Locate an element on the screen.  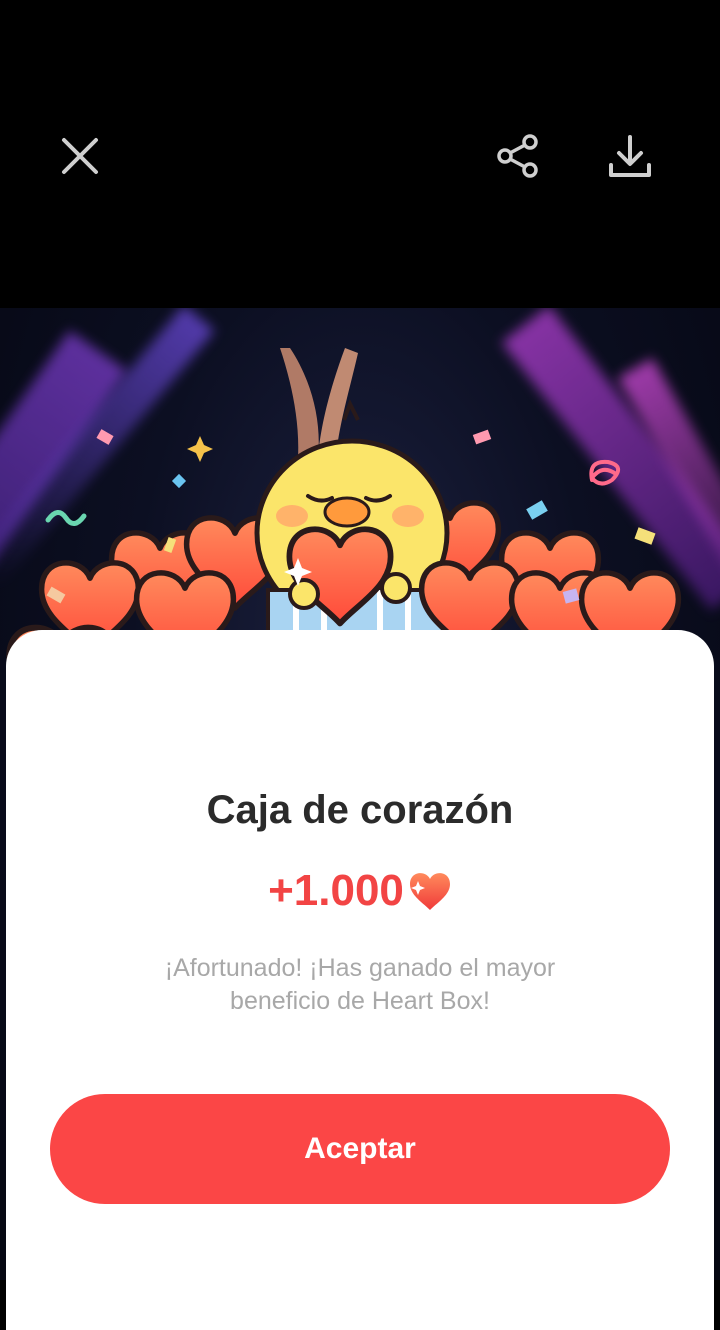
download-button is located at coordinates (630, 156).